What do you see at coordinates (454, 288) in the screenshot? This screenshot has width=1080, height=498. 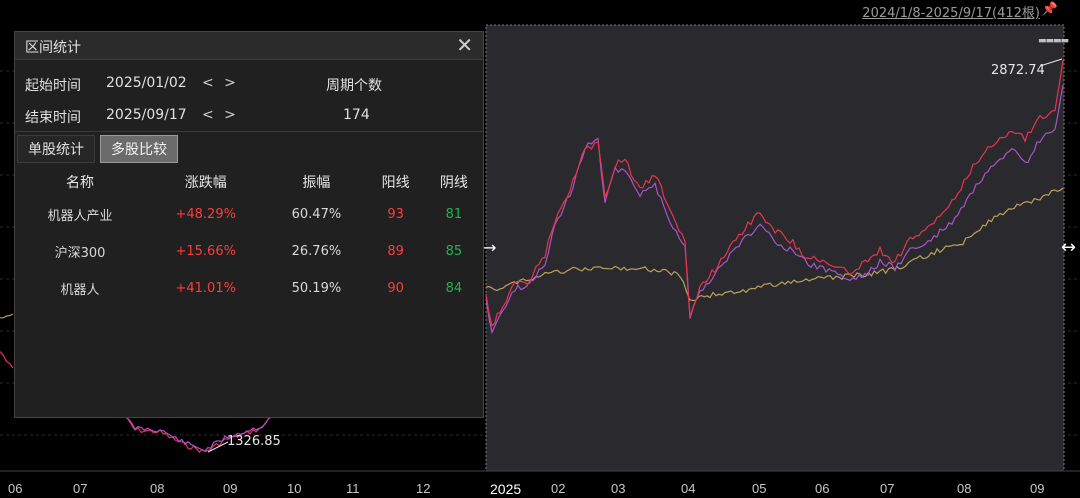 I see `row-down: 84` at bounding box center [454, 288].